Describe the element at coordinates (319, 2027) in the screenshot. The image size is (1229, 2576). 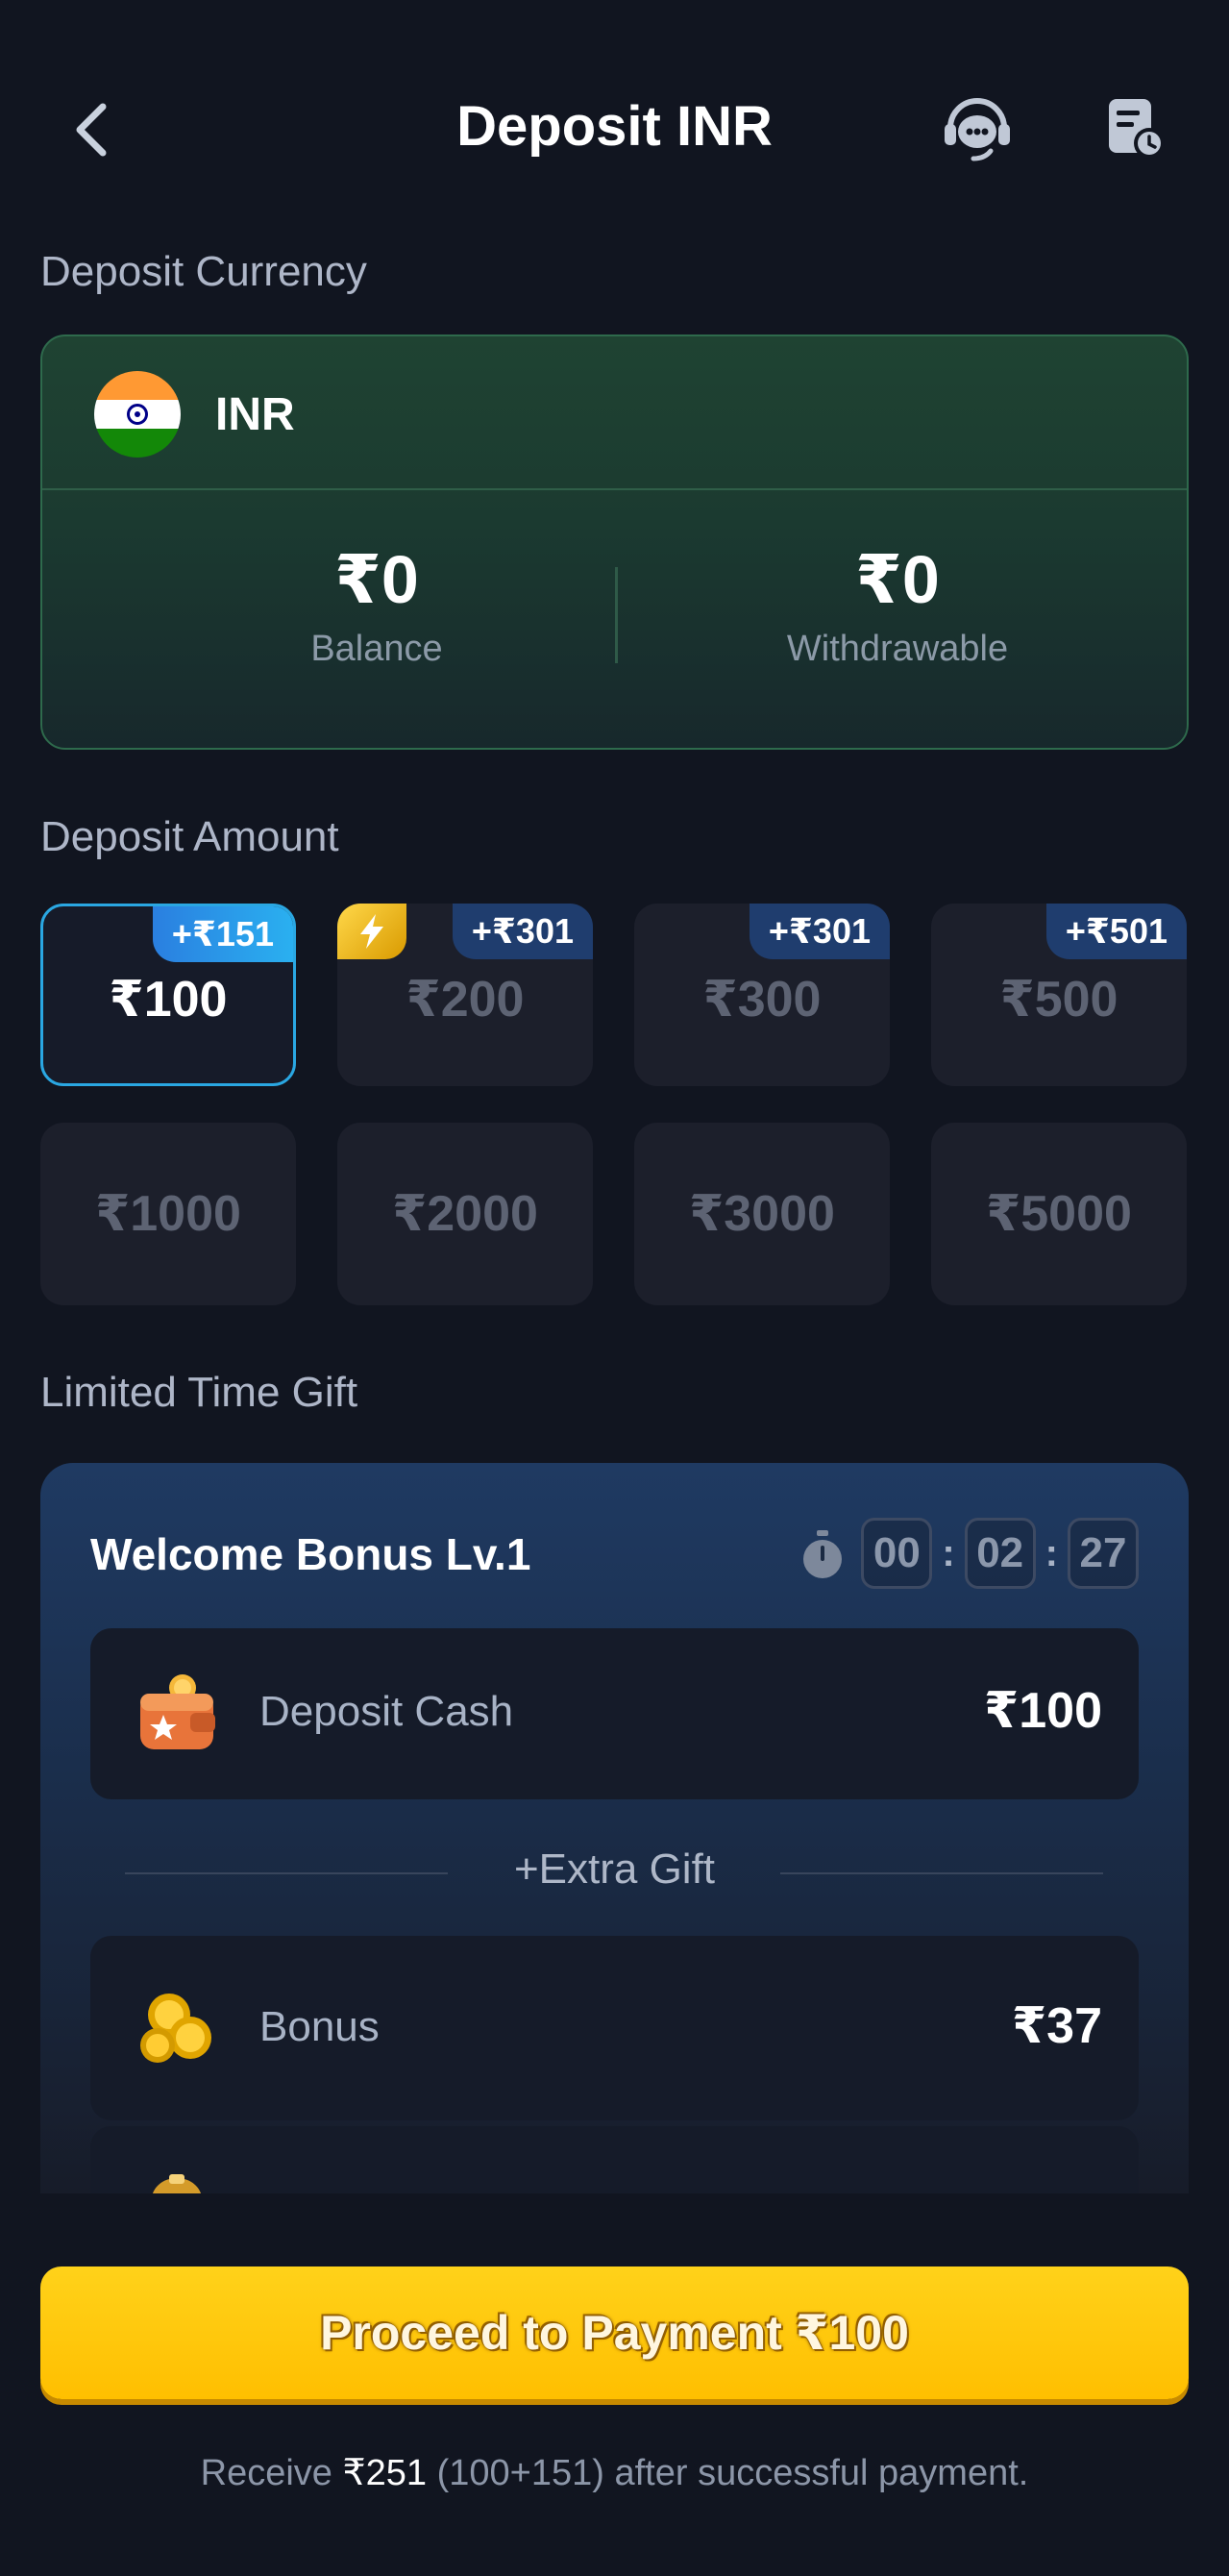
I see `bonus-label: Bonus` at that location.